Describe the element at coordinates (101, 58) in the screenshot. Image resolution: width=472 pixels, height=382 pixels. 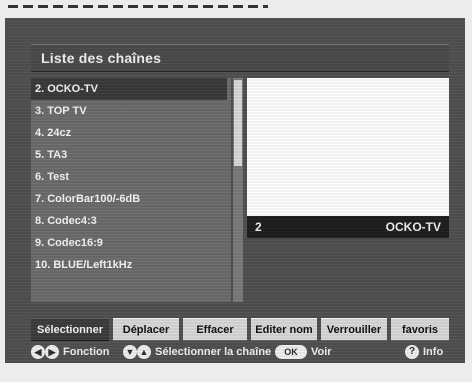
I see `page-title: Liste des chaînes` at that location.